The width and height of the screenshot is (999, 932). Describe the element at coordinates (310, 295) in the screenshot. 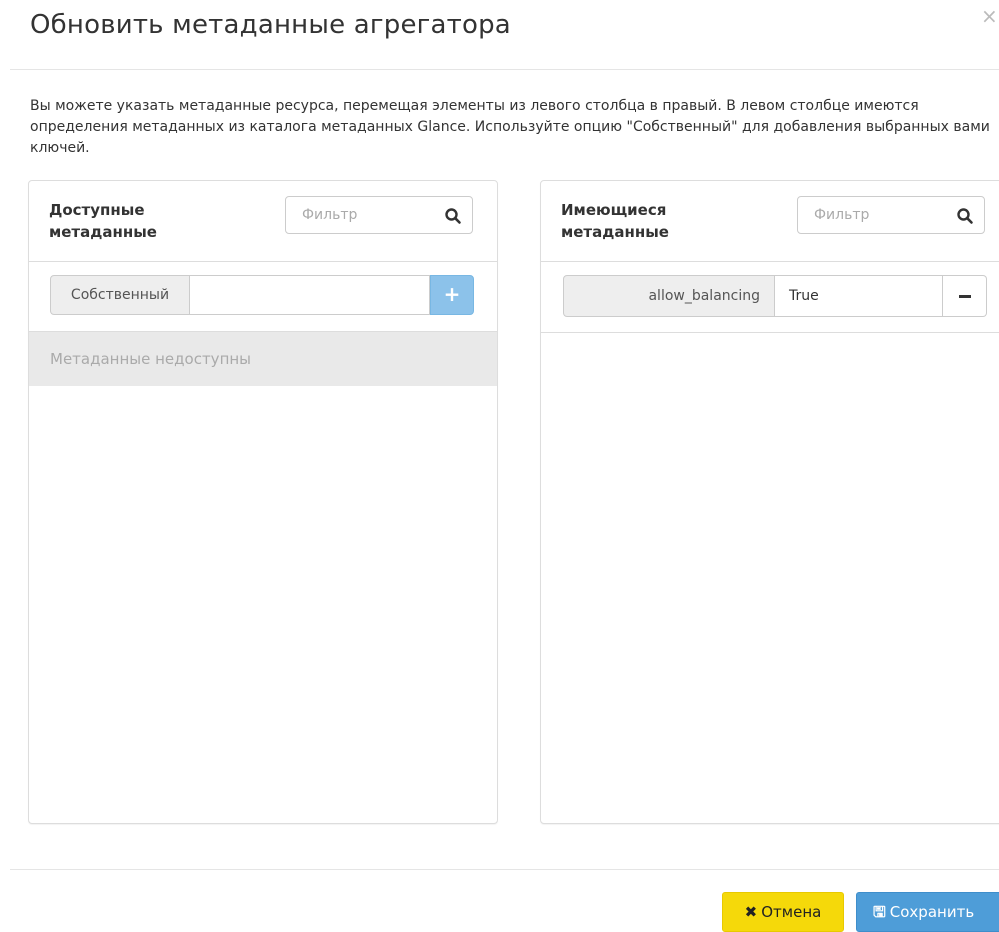

I see `custom-key-input` at that location.